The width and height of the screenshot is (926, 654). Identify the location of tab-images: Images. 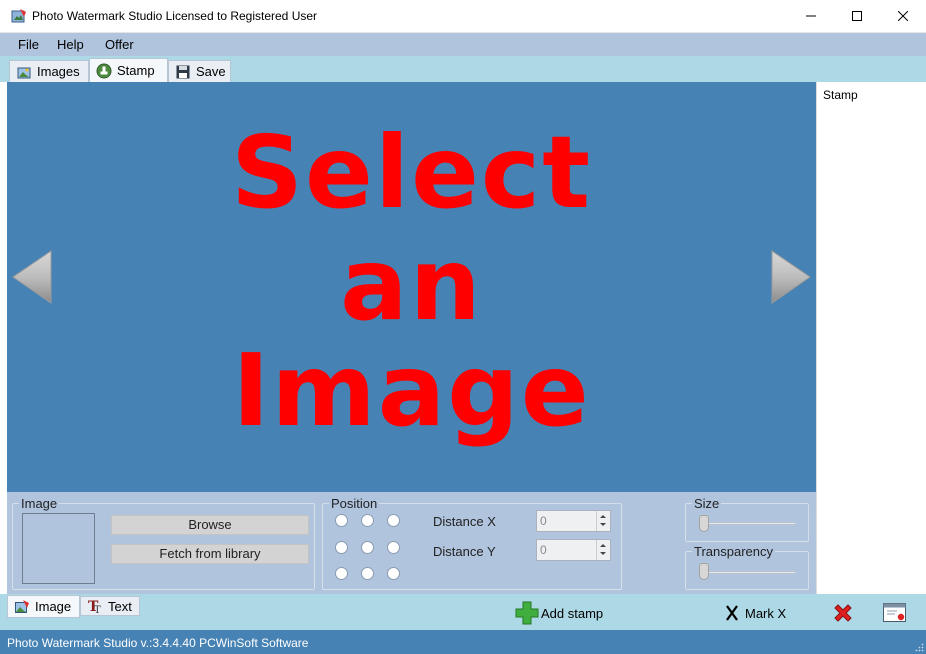
(49, 71).